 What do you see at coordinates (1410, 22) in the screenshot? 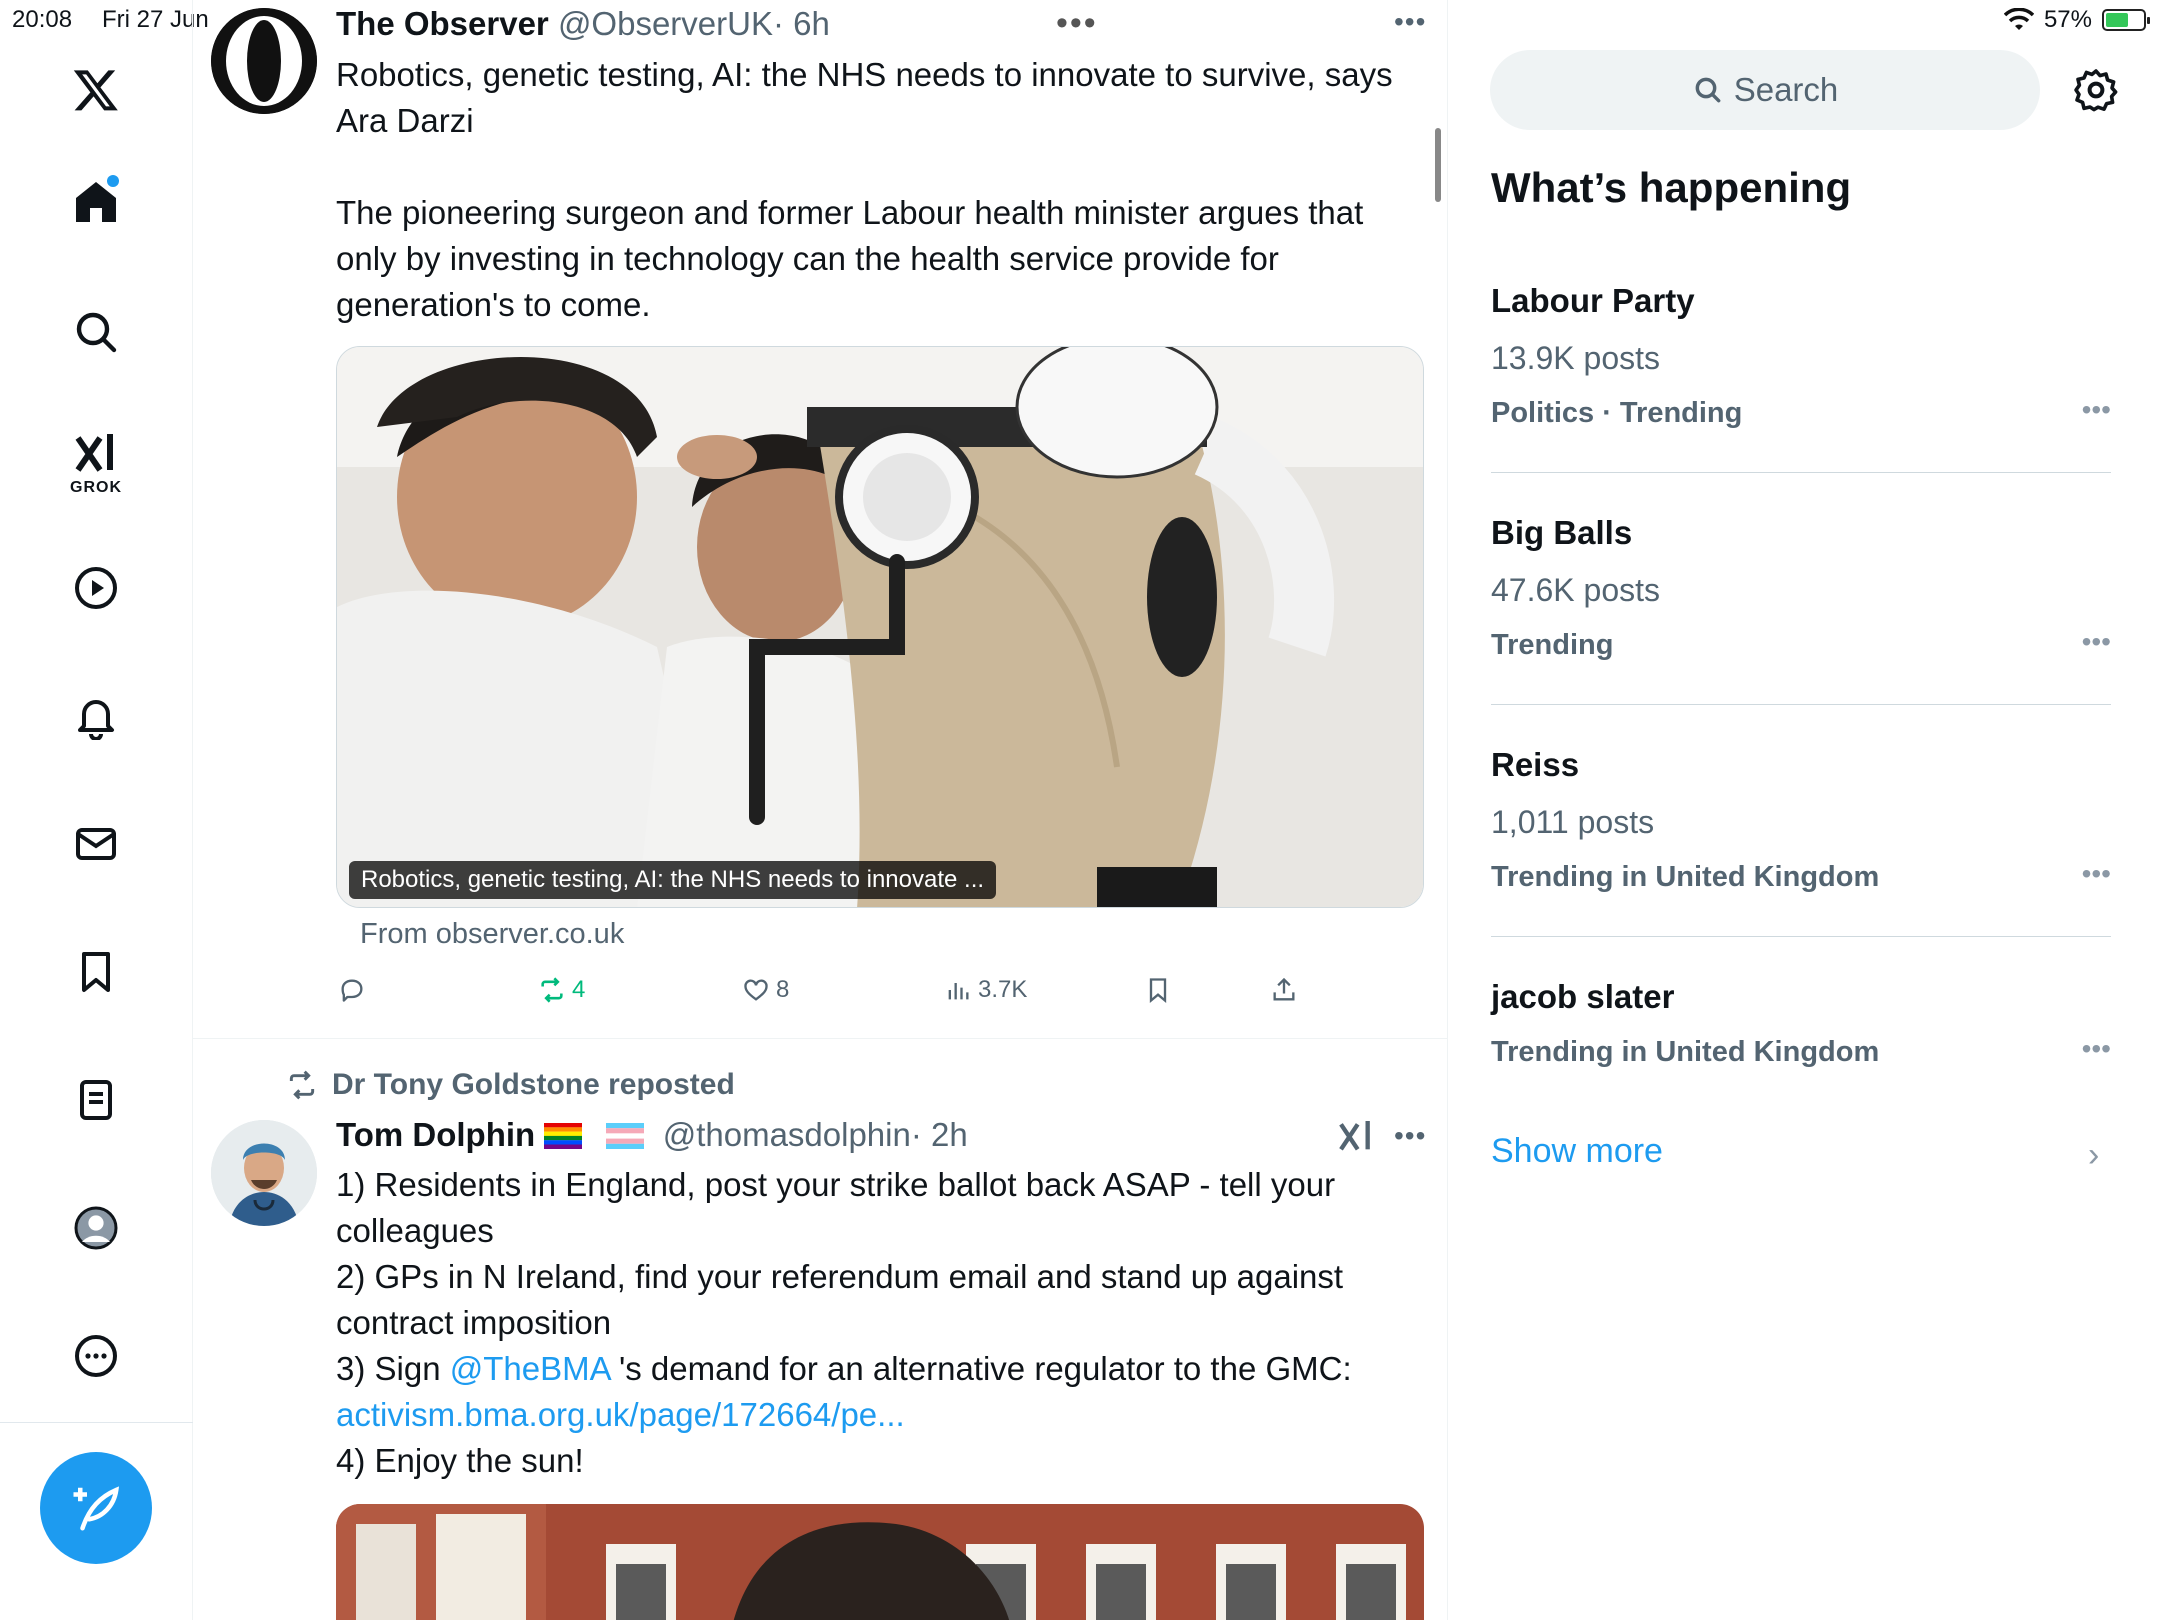
I see `tweet1-more-icon: •••` at bounding box center [1410, 22].